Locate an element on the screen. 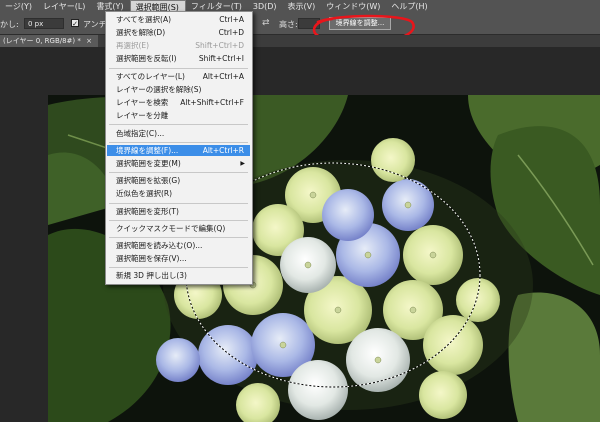  menu-item-all-layers: すべてのレイヤー(L) Alt+Ctrl+A is located at coordinates (178, 76).